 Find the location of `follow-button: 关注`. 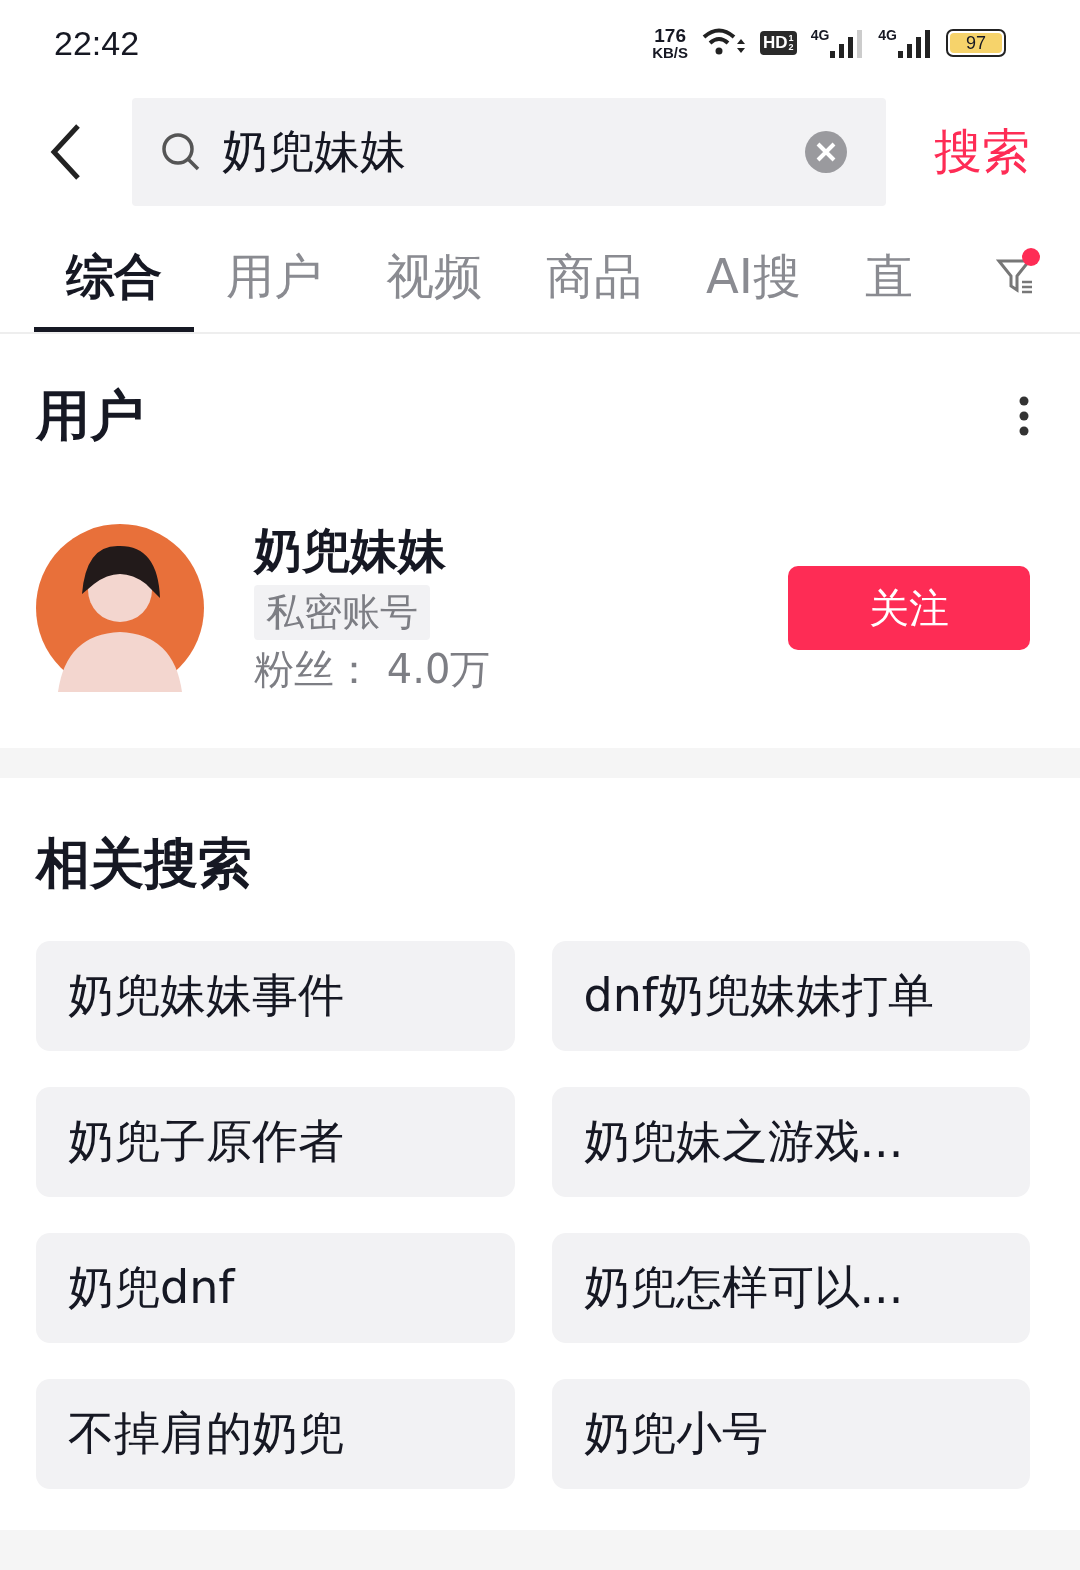

follow-button: 关注 is located at coordinates (909, 608).